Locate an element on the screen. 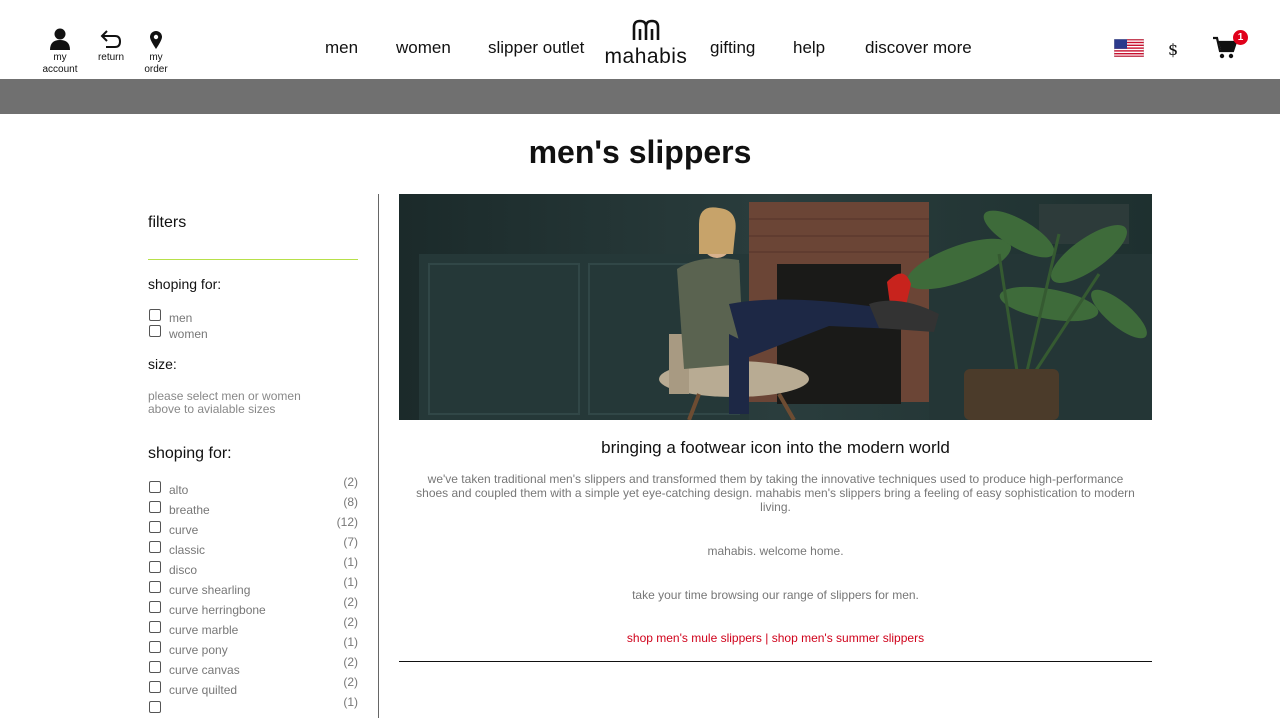 This screenshot has width=1280, height=718. content-divider is located at coordinates (775, 661).